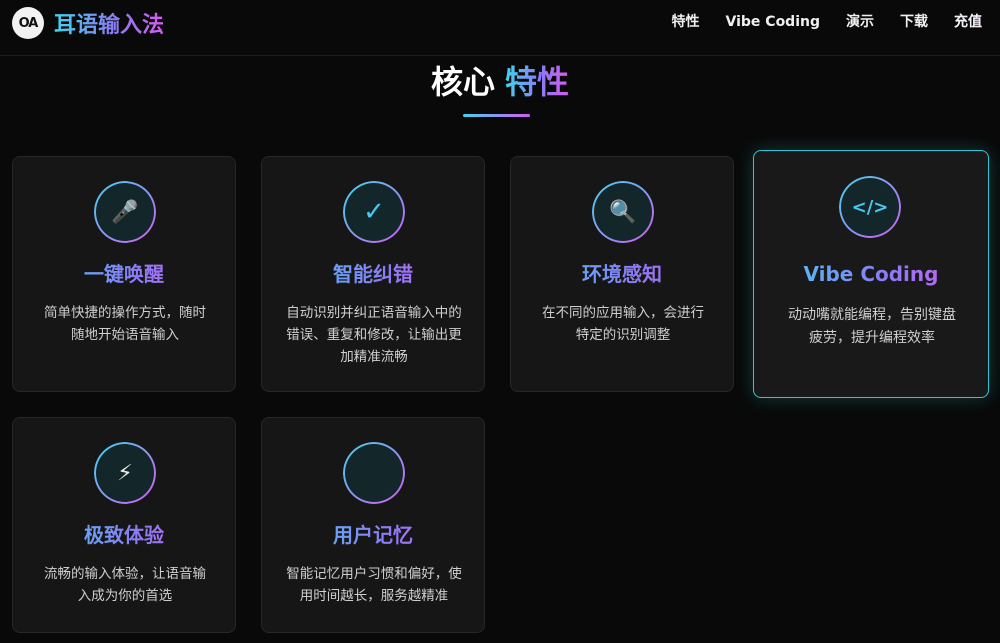  Describe the element at coordinates (623, 324) in the screenshot. I see `feature-description: 在不同的应用输入，会进行特定的识别调整` at that location.